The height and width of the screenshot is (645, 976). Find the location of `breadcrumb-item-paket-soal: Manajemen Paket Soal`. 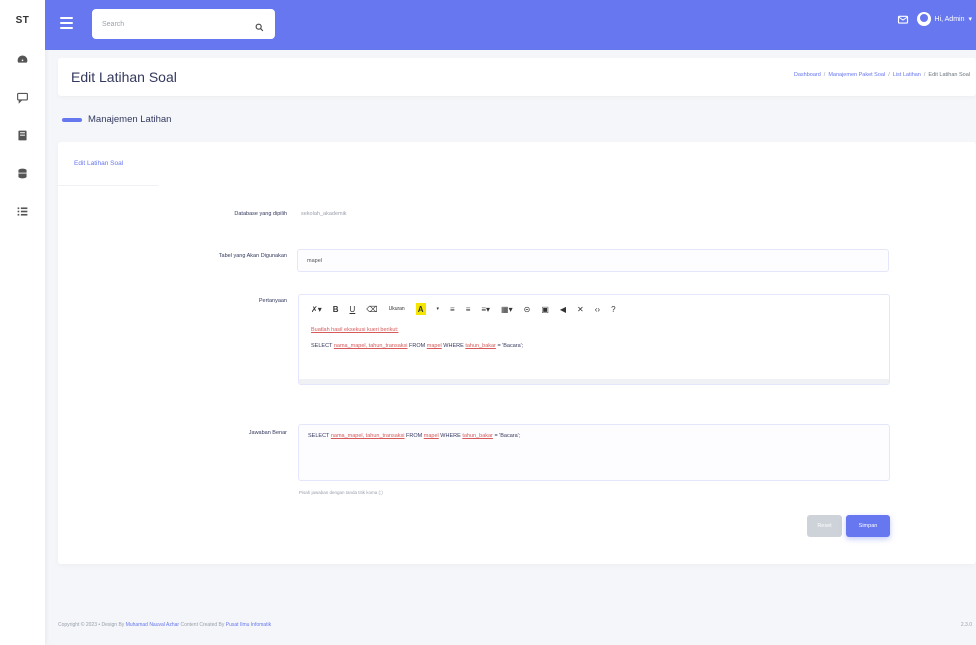

breadcrumb-item-paket-soal: Manajemen Paket Soal is located at coordinates (856, 75).